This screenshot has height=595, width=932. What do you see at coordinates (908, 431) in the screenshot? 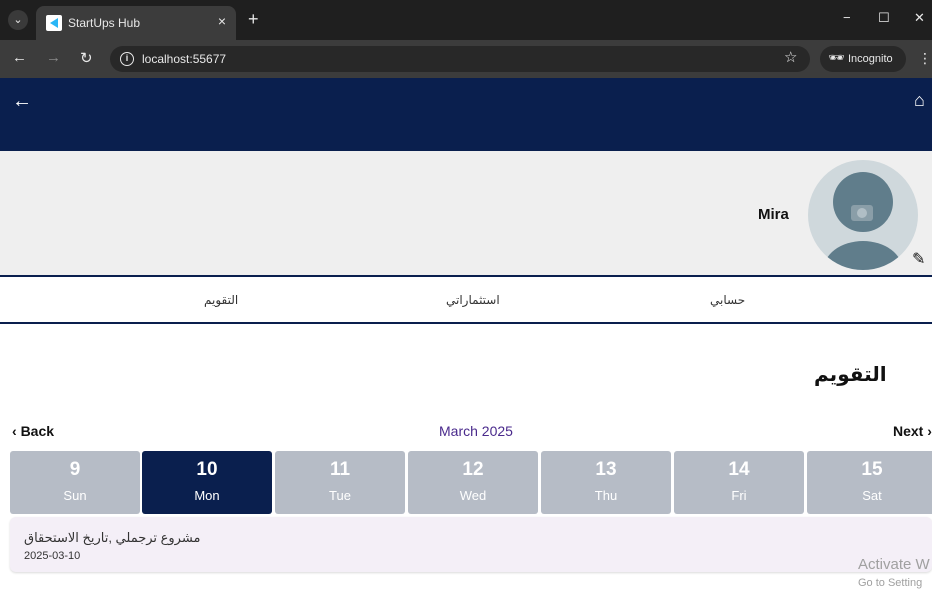
I see `calendar-next-label: Next` at bounding box center [908, 431].